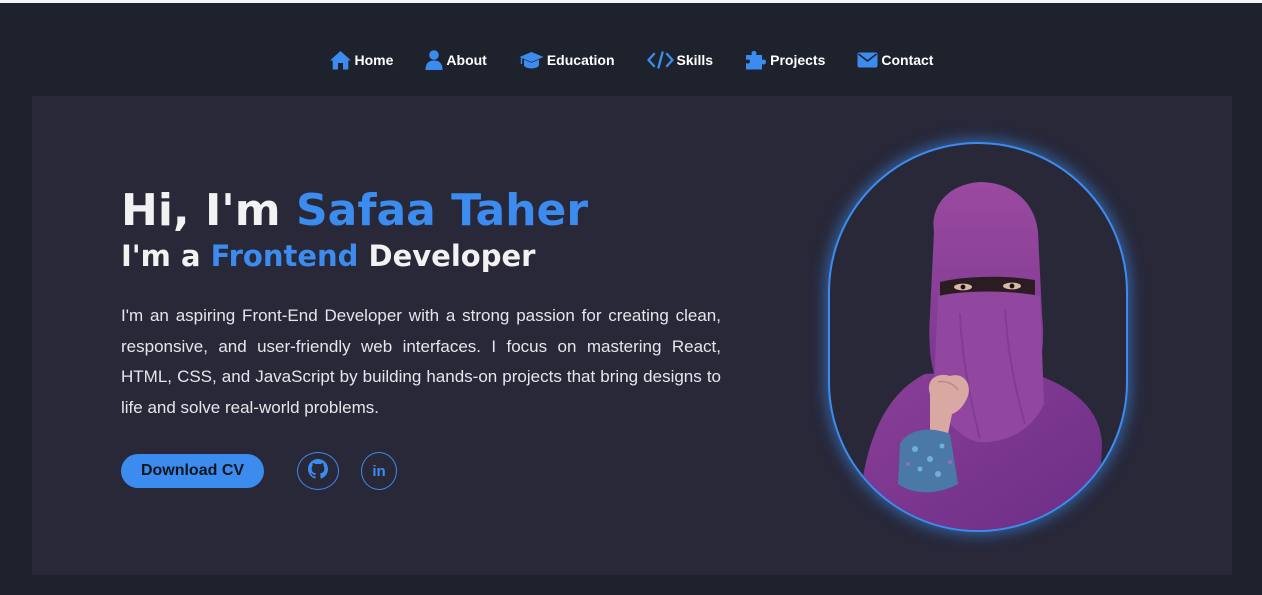 This screenshot has width=1262, height=595. I want to click on envelope-icon, so click(867, 60).